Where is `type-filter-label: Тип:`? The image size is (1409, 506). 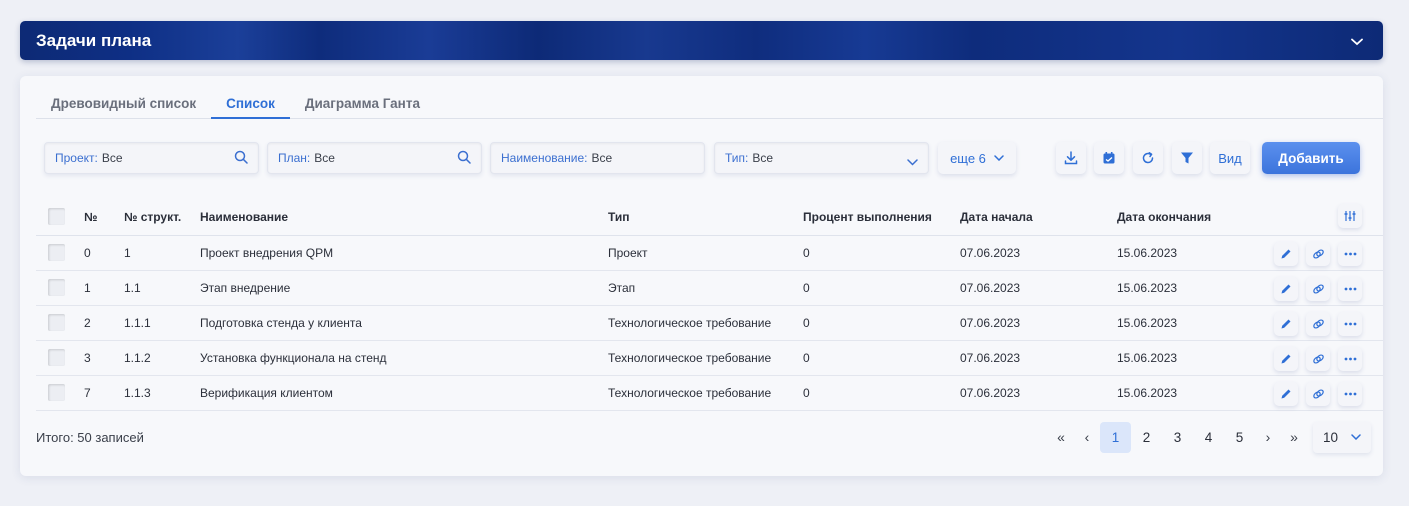 type-filter-label: Тип: is located at coordinates (737, 158).